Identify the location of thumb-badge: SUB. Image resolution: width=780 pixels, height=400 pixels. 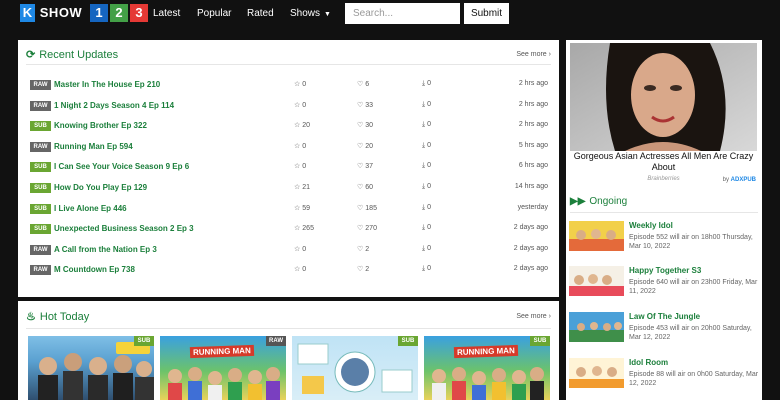
(144, 341).